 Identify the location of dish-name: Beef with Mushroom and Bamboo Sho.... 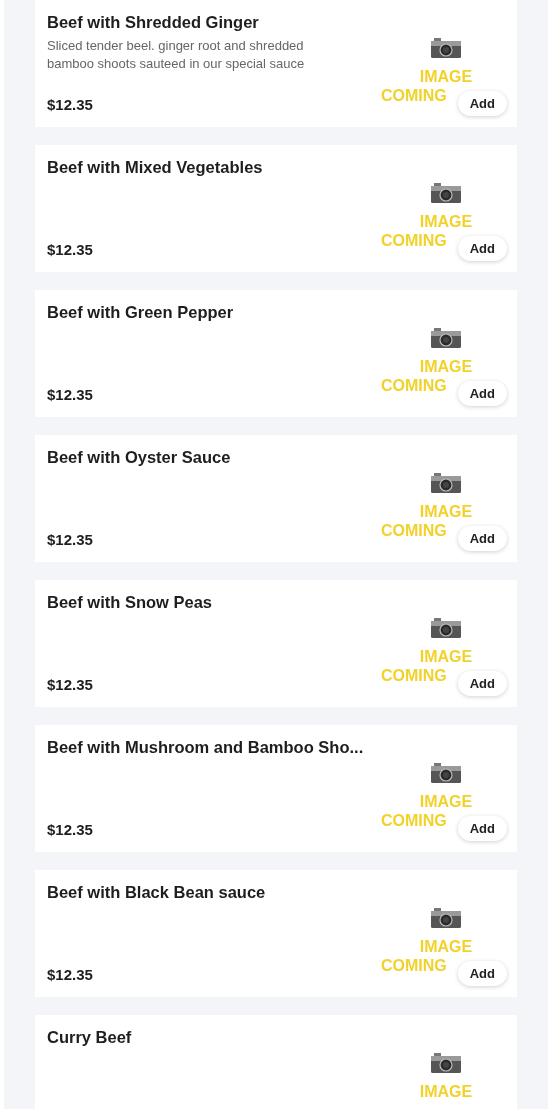
(206, 747).